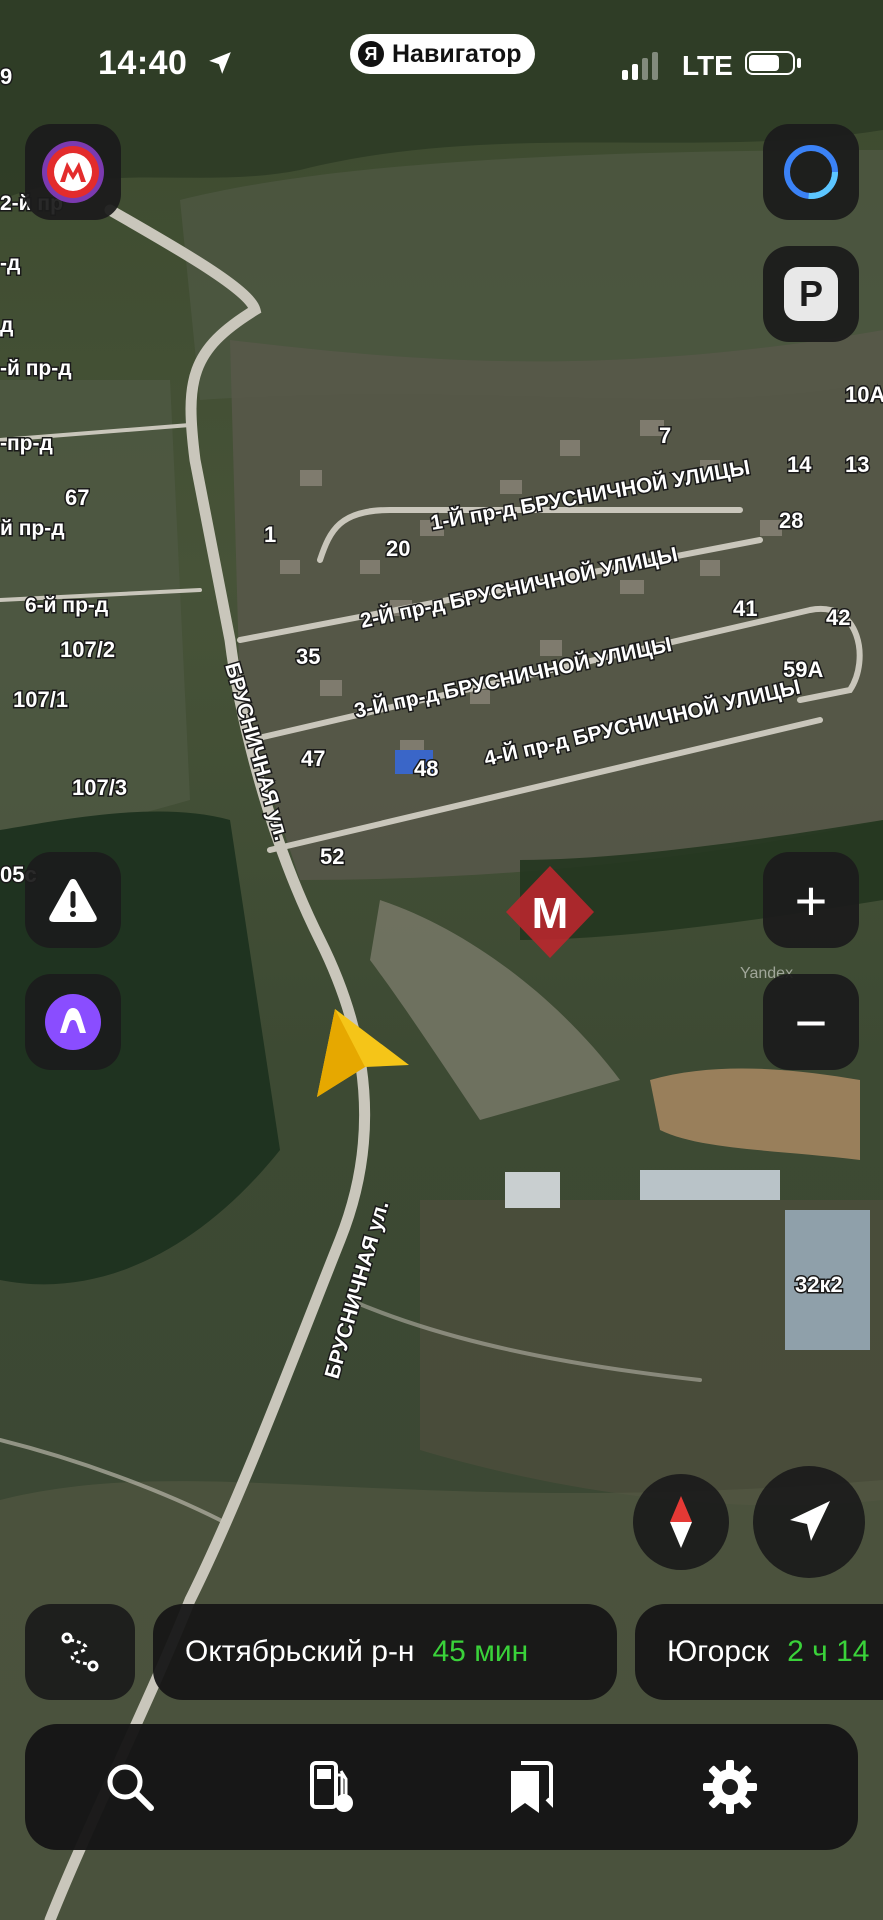 This screenshot has height=1920, width=883. I want to click on settings-icon, so click(730, 1787).